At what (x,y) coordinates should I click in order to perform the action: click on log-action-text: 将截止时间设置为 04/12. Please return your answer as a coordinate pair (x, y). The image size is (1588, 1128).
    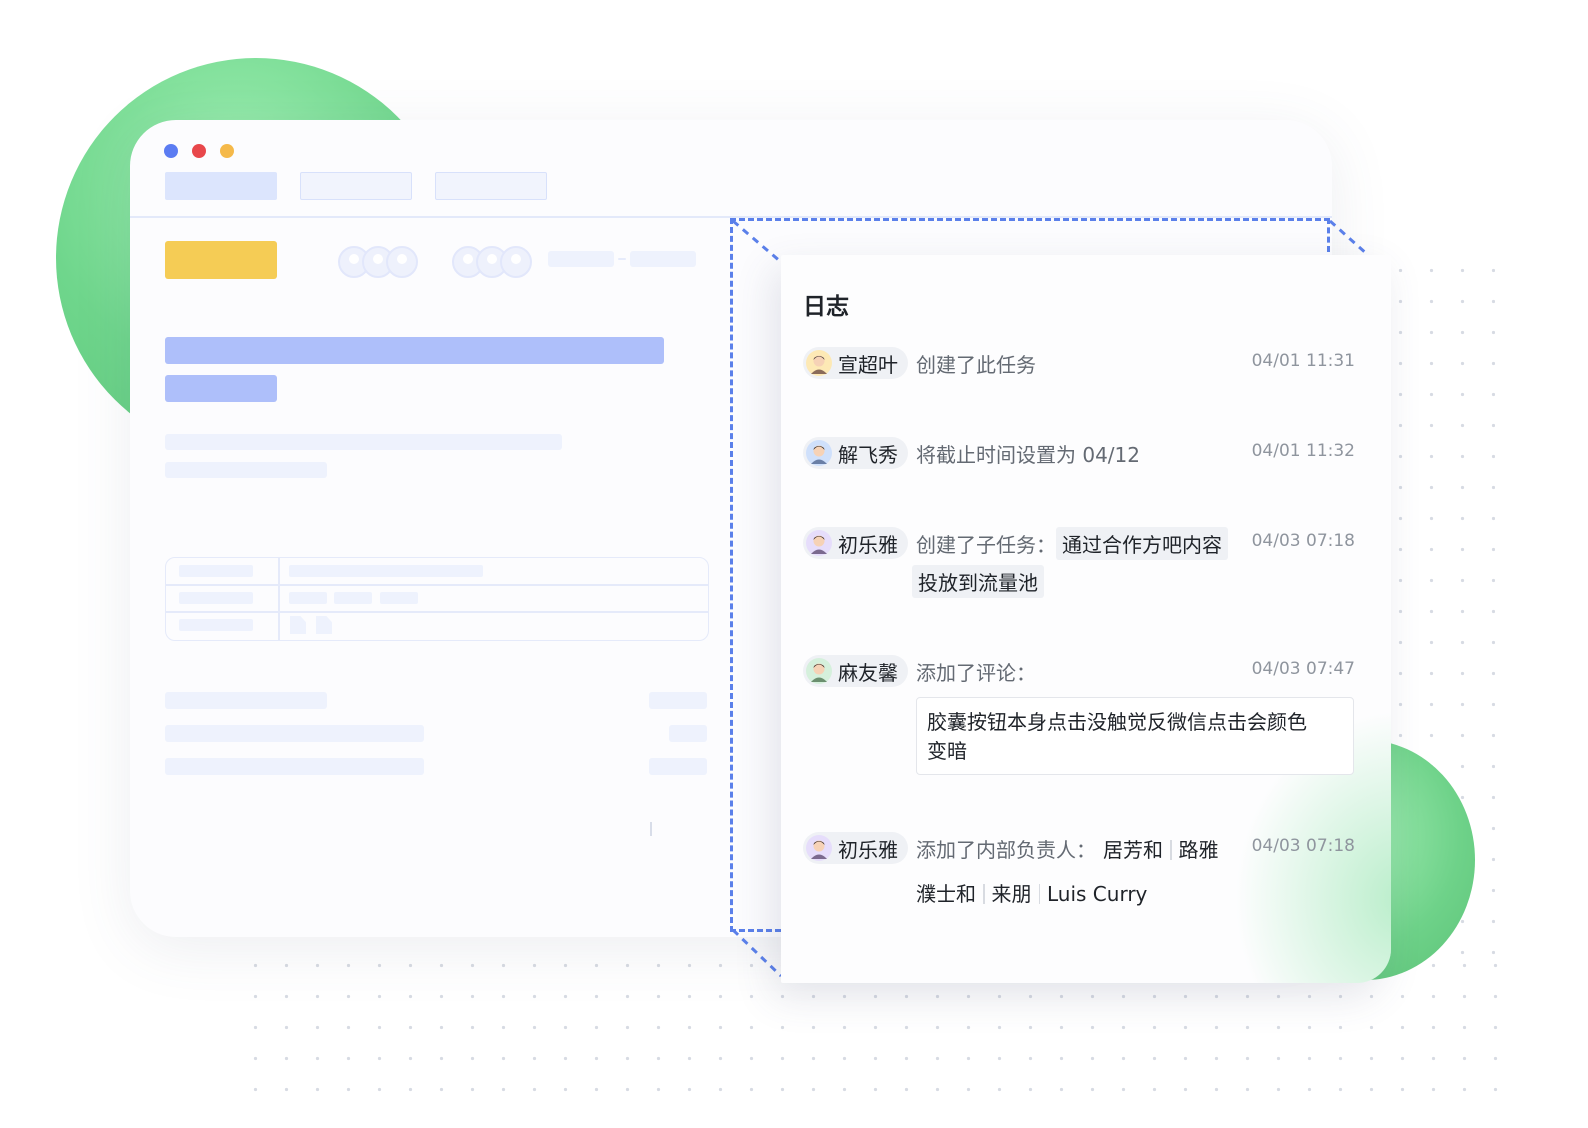
    Looking at the image, I should click on (1028, 455).